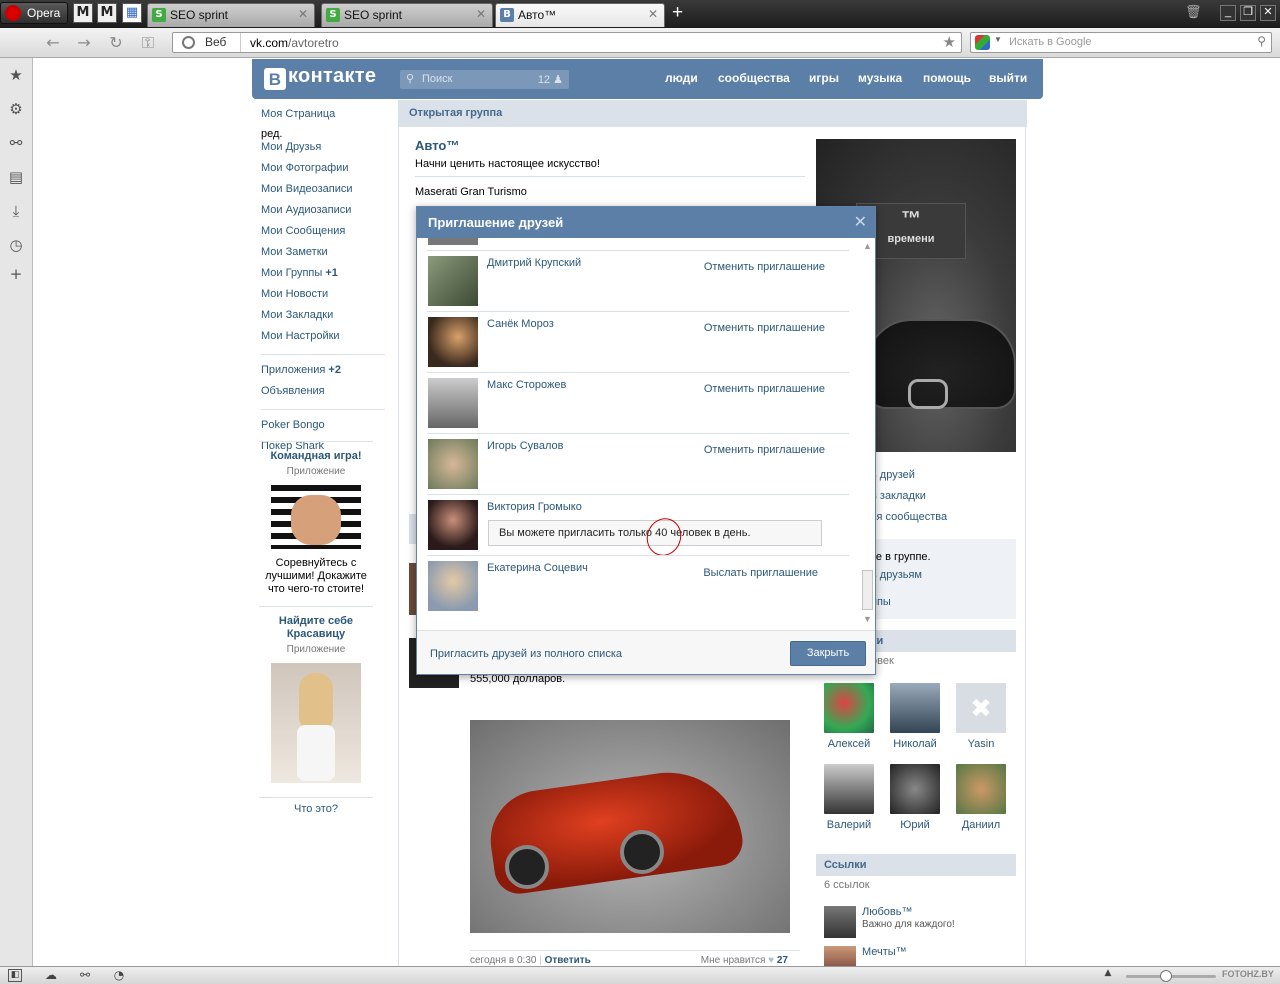 Image resolution: width=1280 pixels, height=984 pixels. What do you see at coordinates (323, 150) in the screenshot?
I see `menu-friends: Мои Друзья` at bounding box center [323, 150].